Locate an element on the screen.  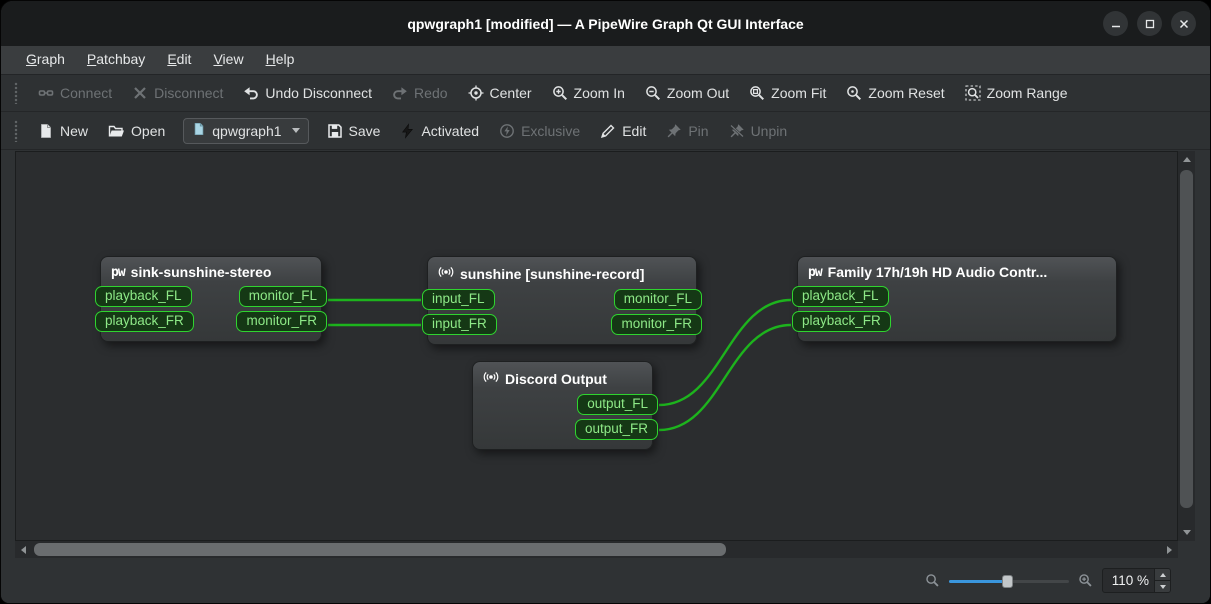
menu-view: View is located at coordinates (228, 60).